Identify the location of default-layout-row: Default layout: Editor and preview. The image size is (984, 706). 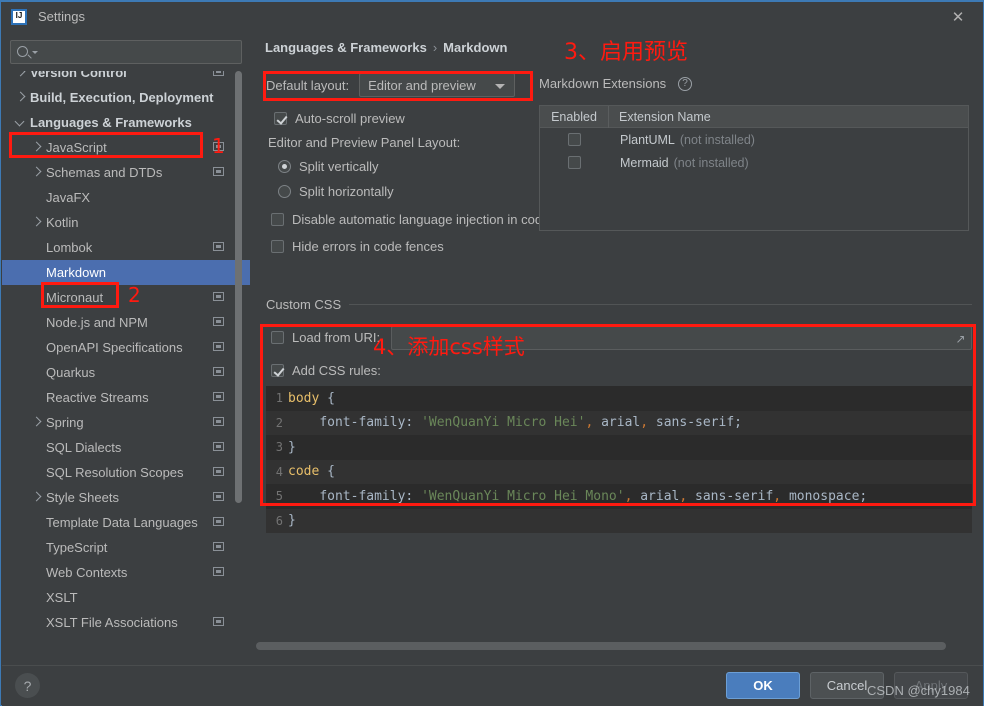
(391, 85).